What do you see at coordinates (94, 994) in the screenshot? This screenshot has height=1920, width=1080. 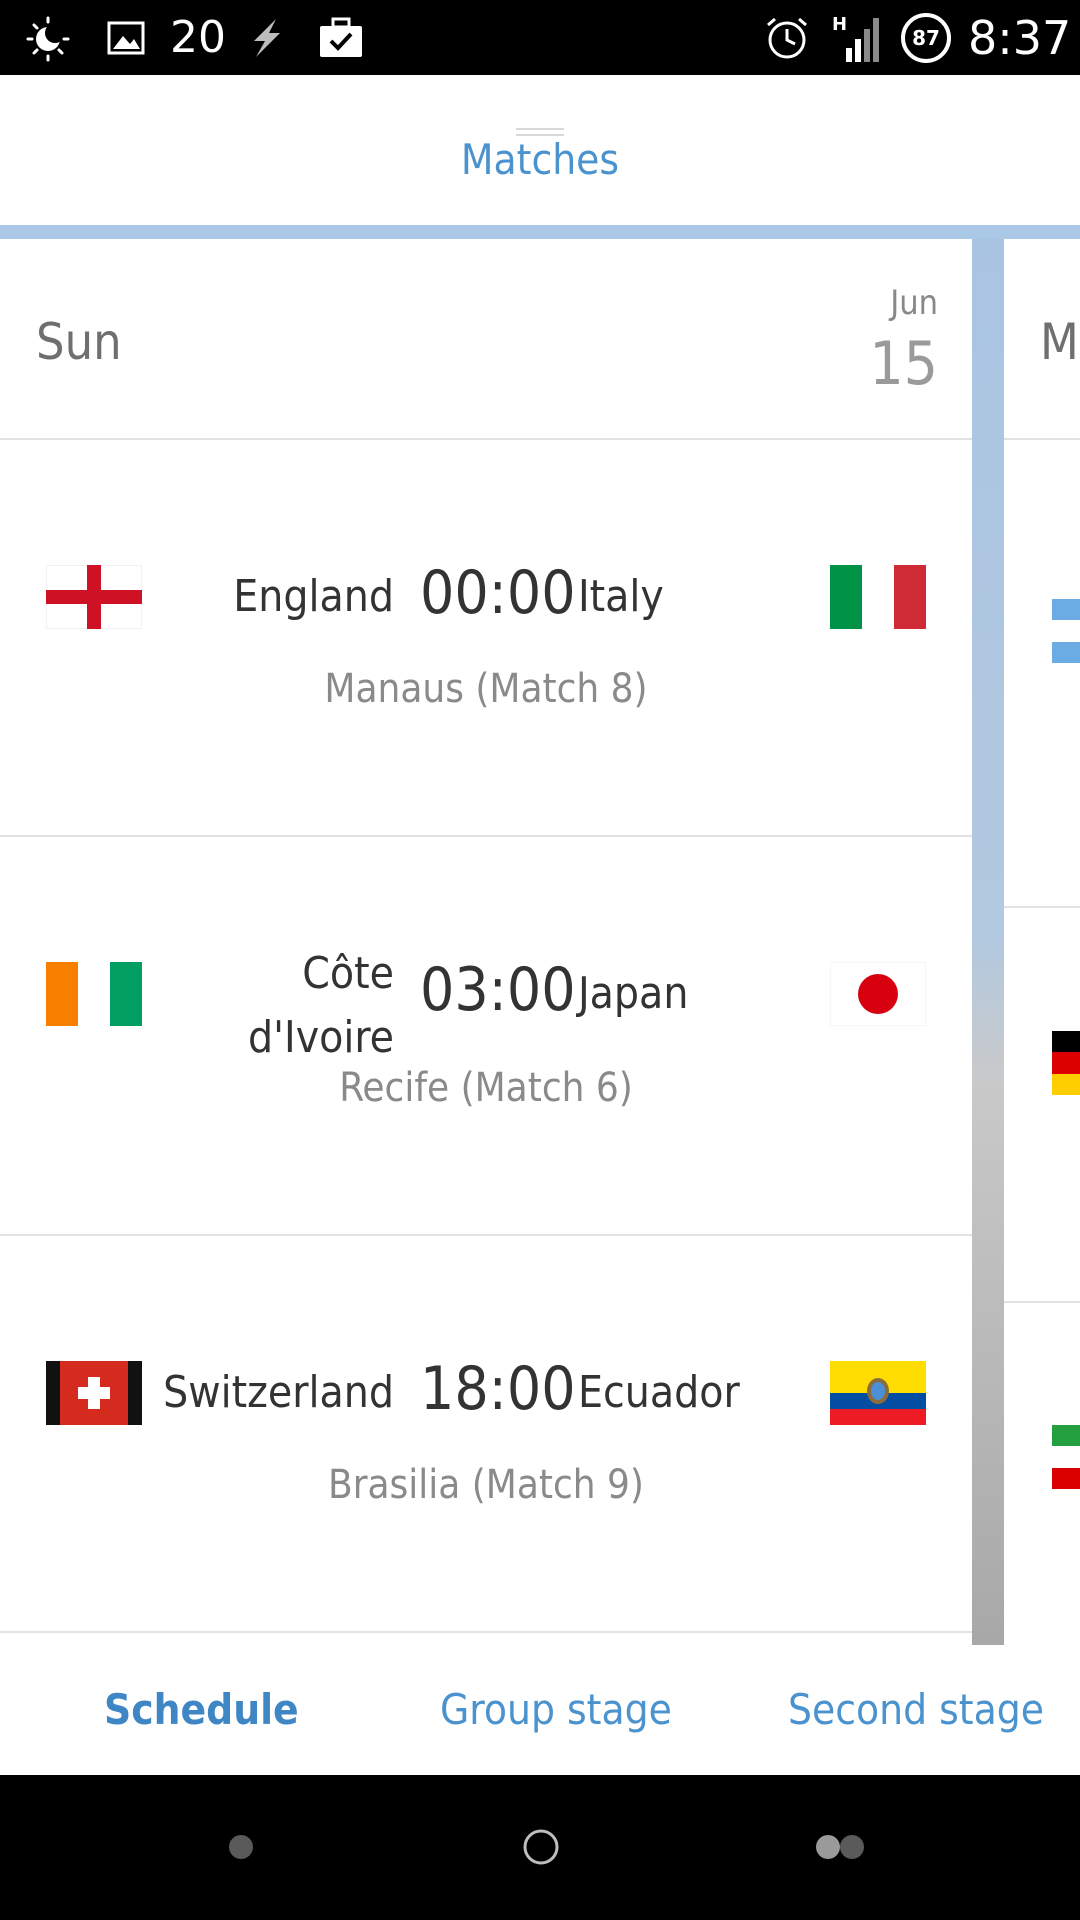 I see `cote-divoire-flag-icon` at bounding box center [94, 994].